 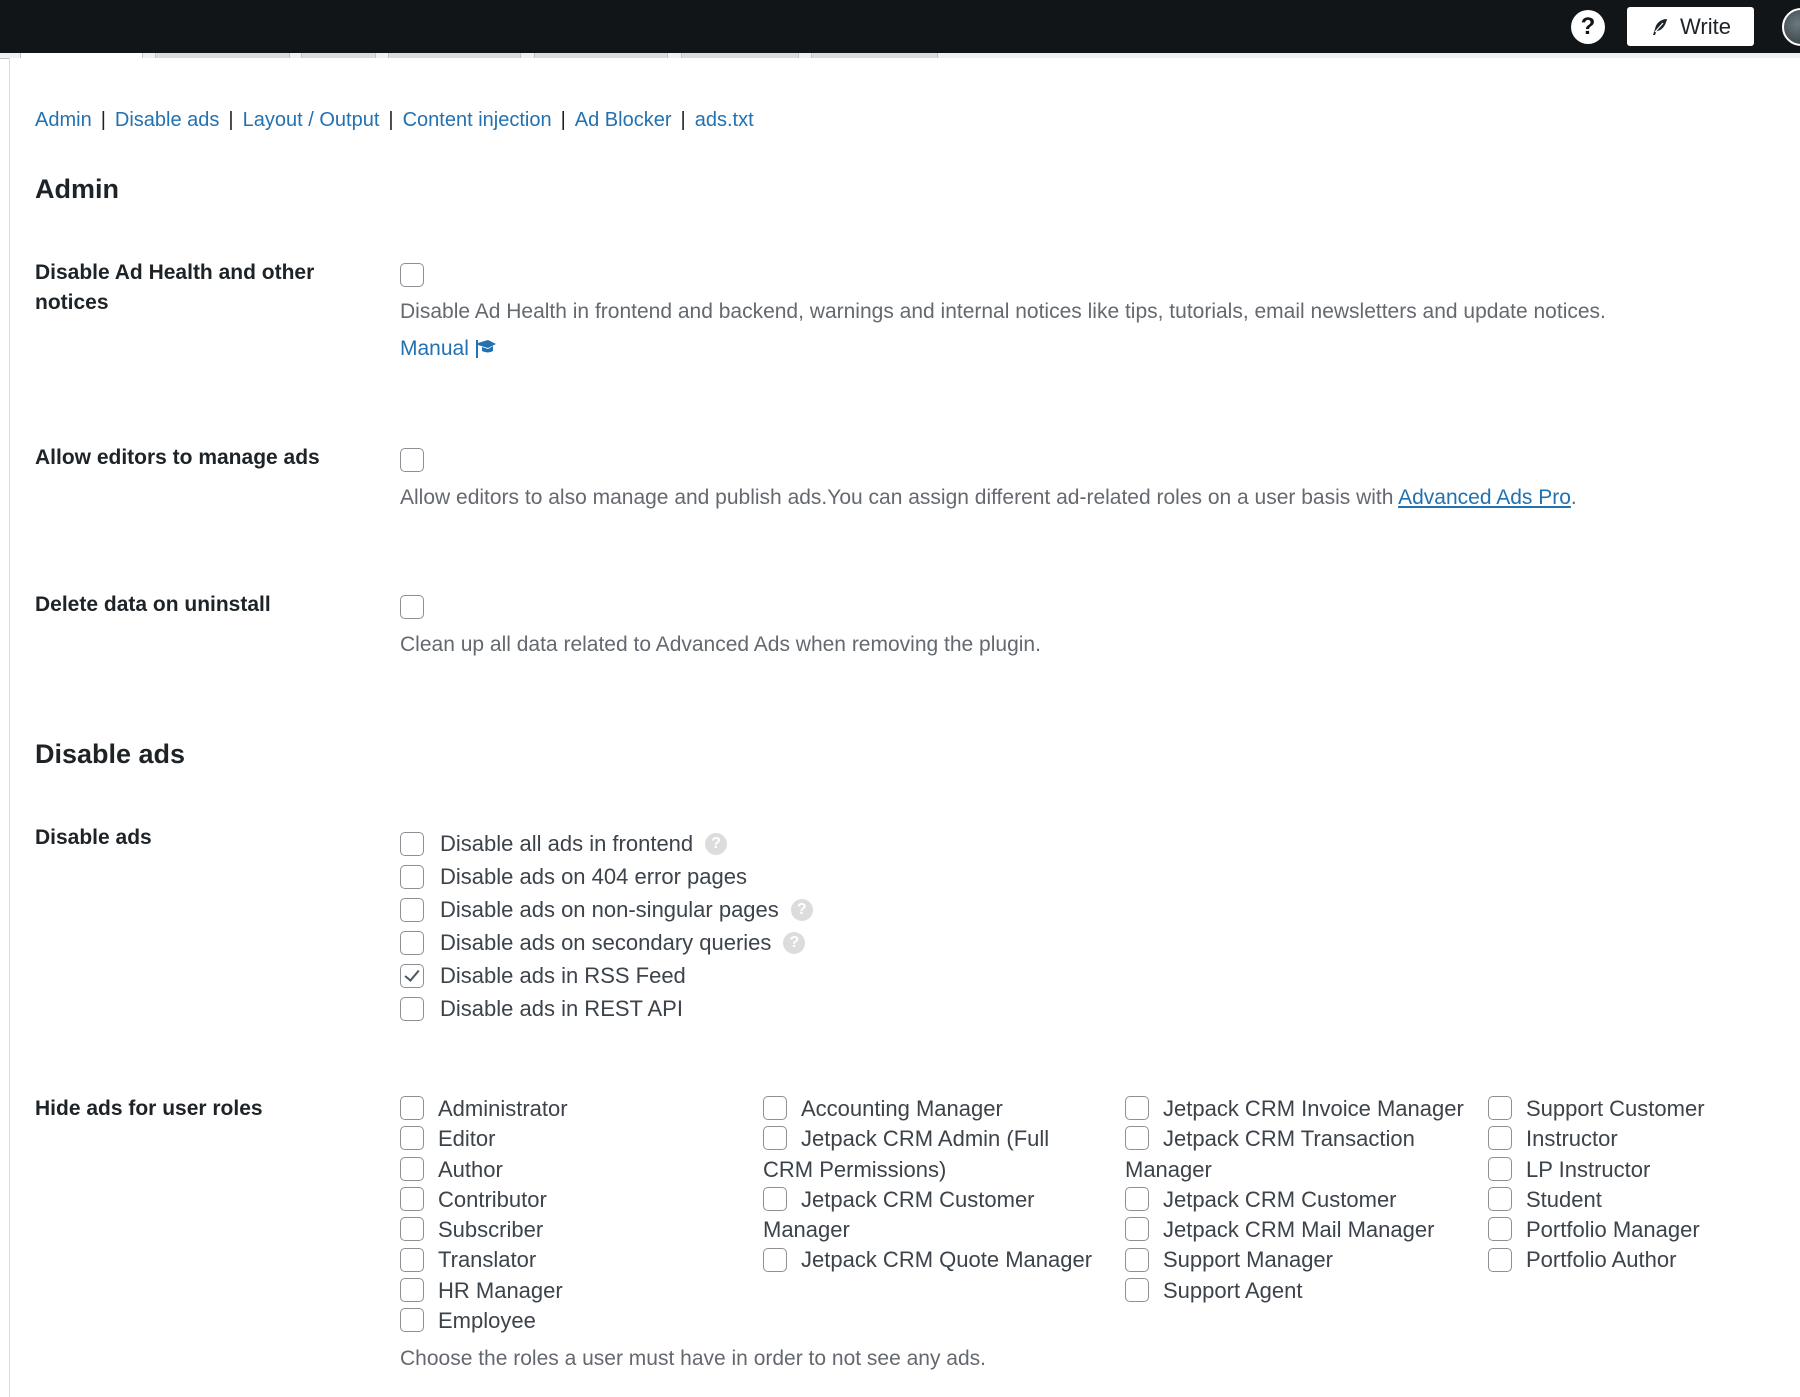 What do you see at coordinates (167, 120) in the screenshot?
I see `subnav-disable-ads: Disable ads` at bounding box center [167, 120].